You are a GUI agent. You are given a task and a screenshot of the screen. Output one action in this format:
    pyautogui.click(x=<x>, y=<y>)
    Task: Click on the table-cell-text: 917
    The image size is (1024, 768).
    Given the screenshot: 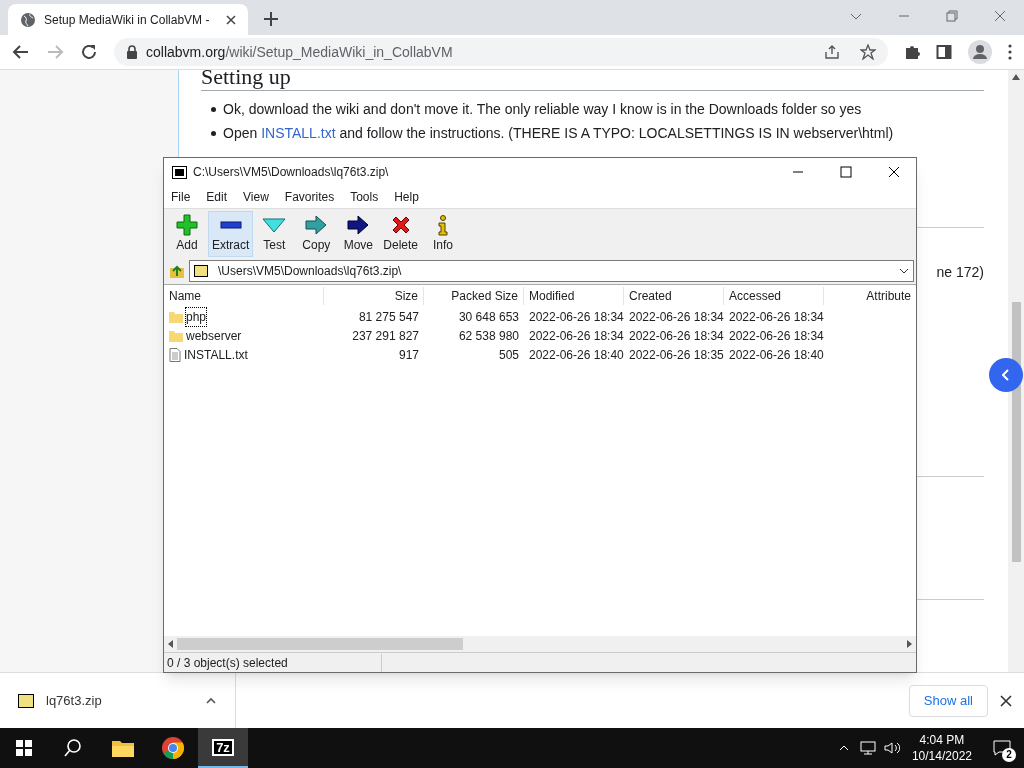 What is the action you would take?
    pyautogui.click(x=408, y=355)
    